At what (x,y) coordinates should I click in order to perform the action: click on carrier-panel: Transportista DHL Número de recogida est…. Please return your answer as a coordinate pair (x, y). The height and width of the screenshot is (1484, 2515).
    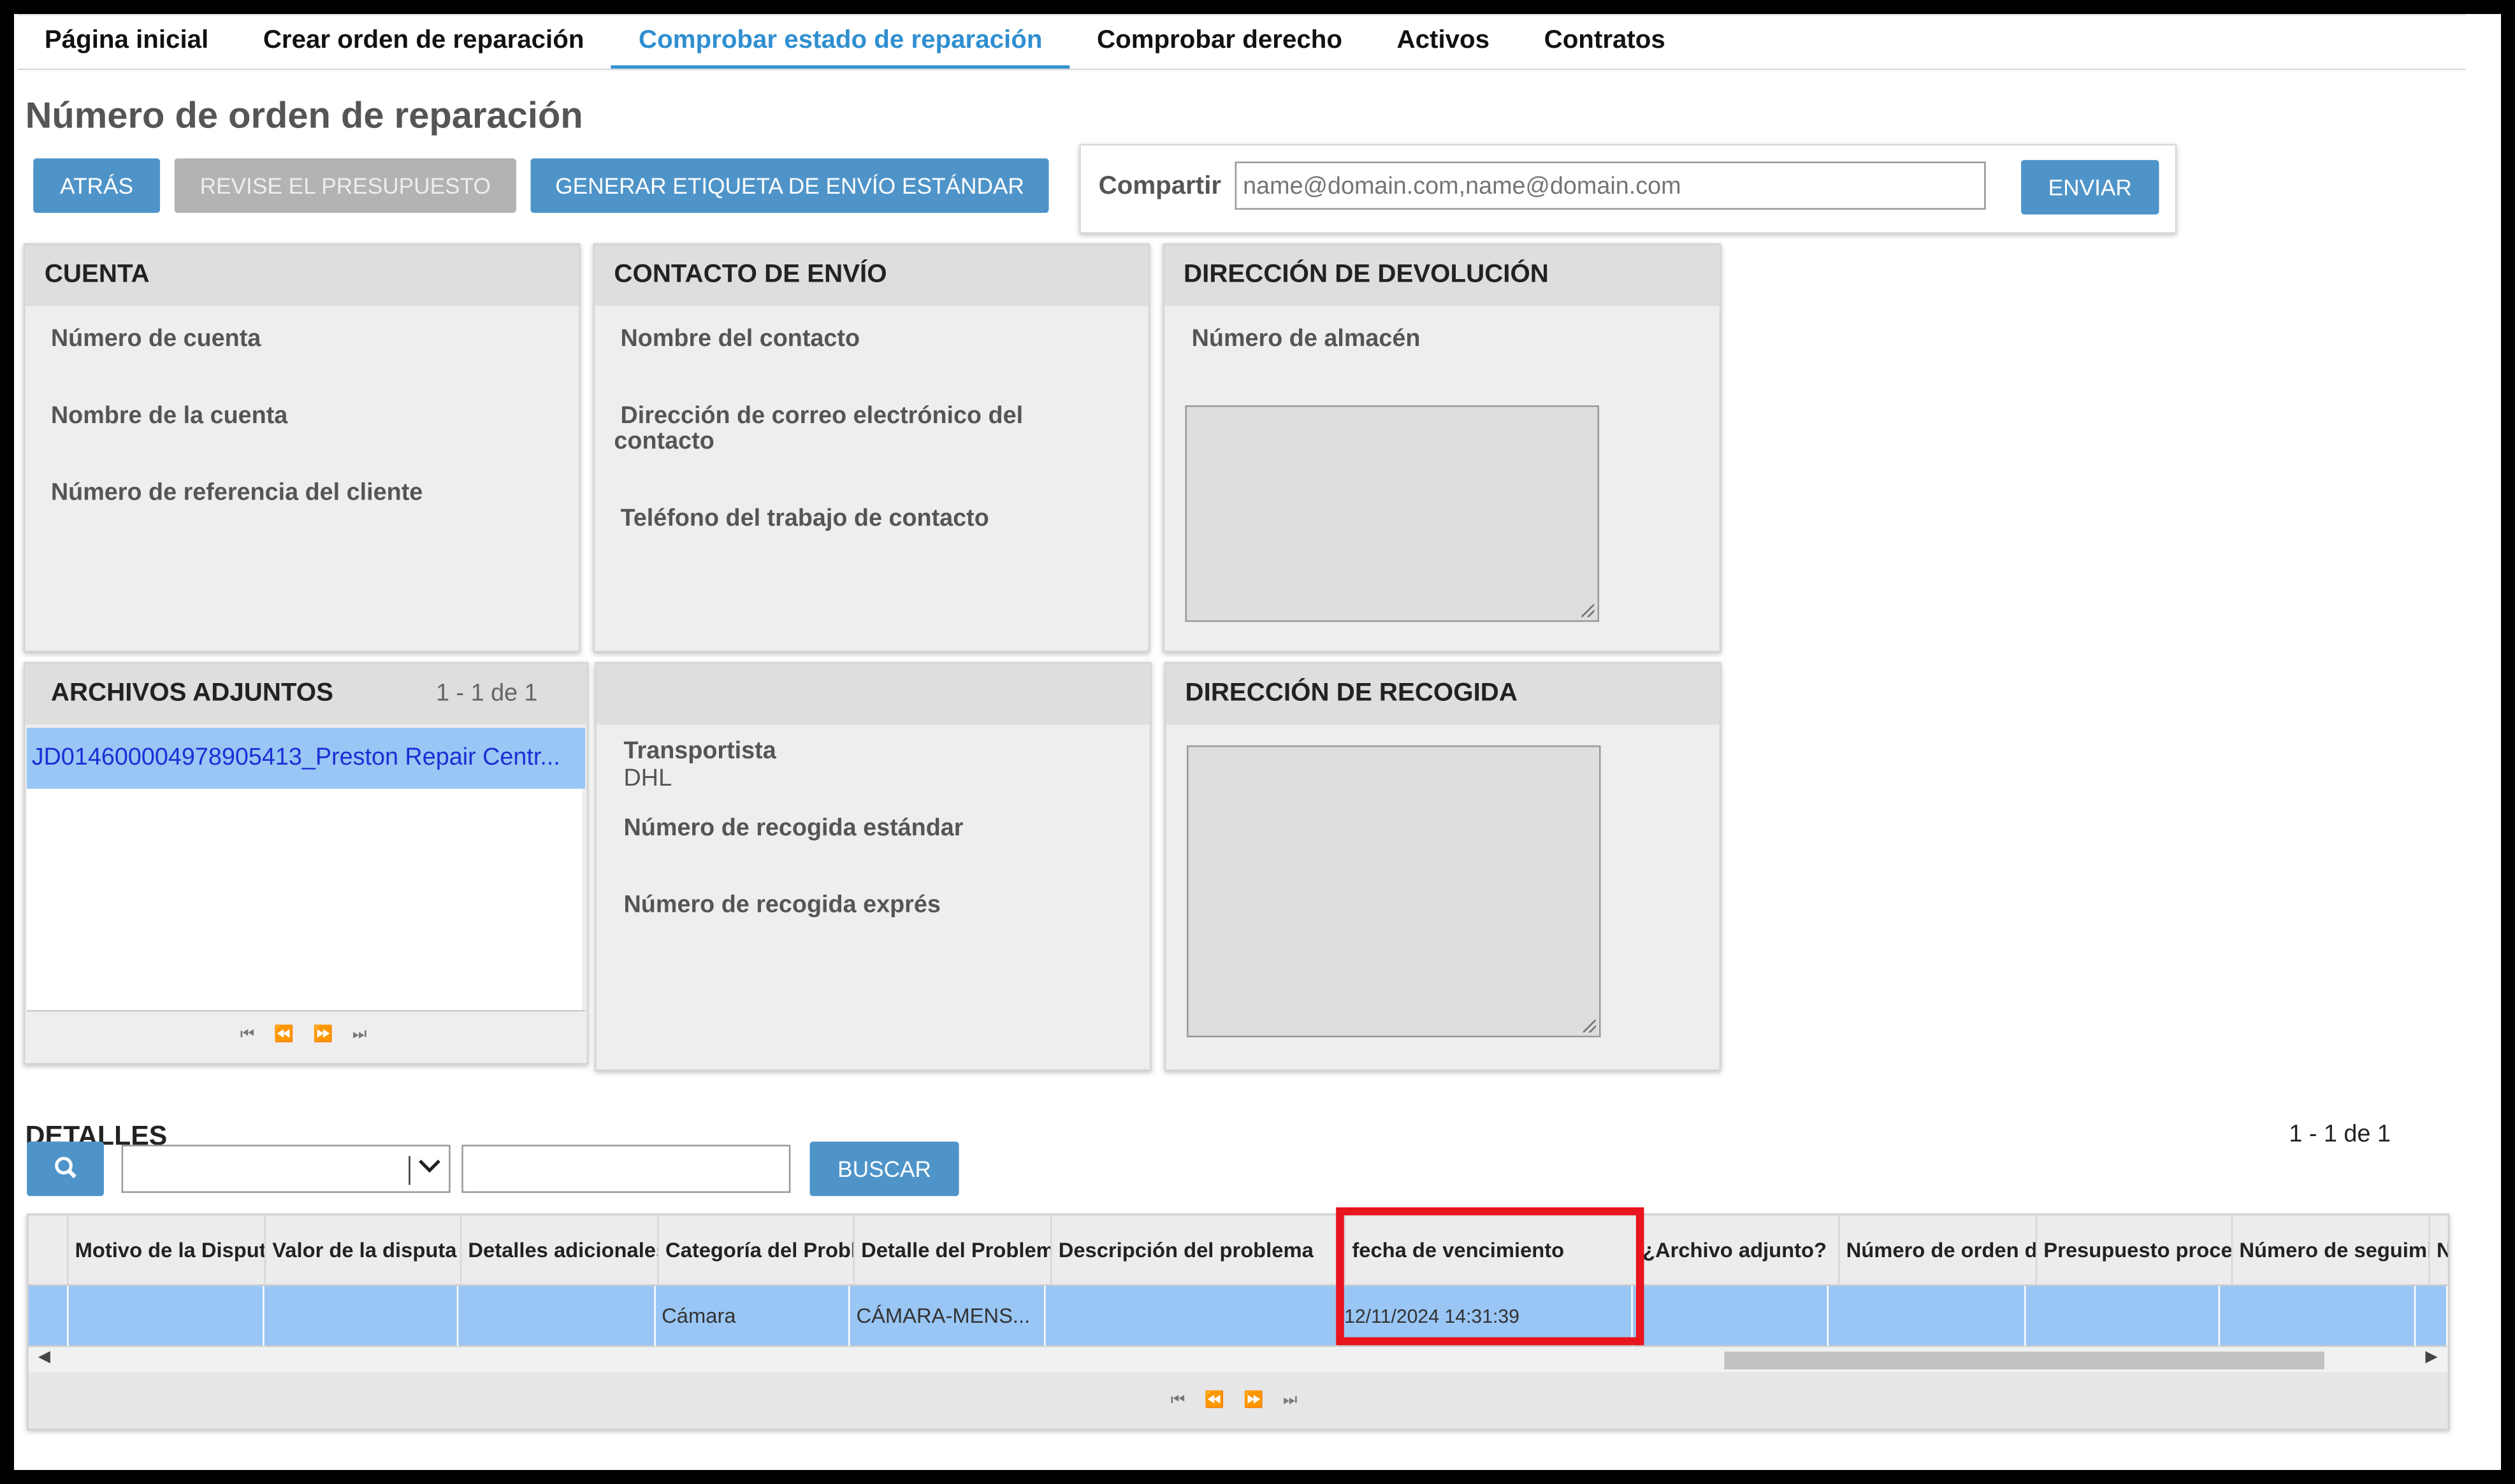
    Looking at the image, I should click on (873, 866).